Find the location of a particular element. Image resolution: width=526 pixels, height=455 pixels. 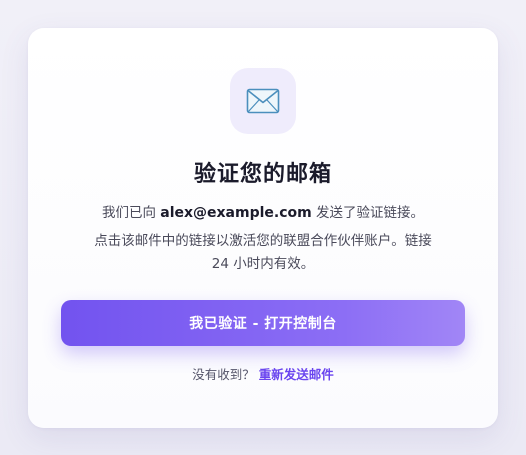

sent-message-suffix: 发送了验证链接。 is located at coordinates (368, 213).